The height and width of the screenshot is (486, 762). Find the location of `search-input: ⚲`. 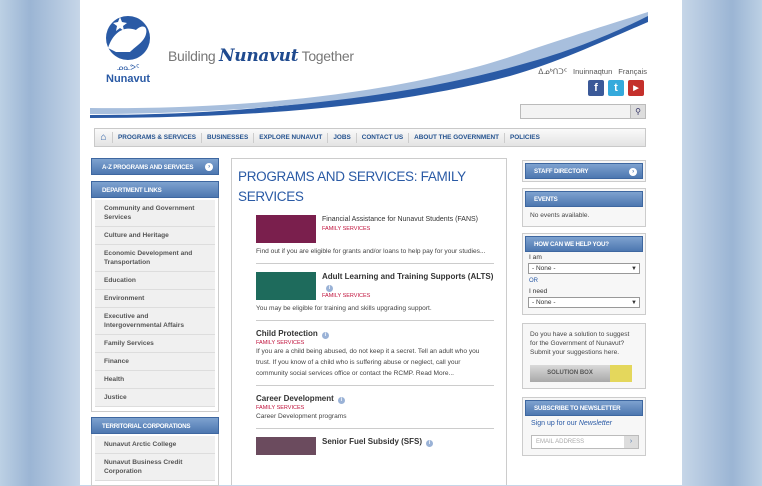

search-input: ⚲ is located at coordinates (583, 111).